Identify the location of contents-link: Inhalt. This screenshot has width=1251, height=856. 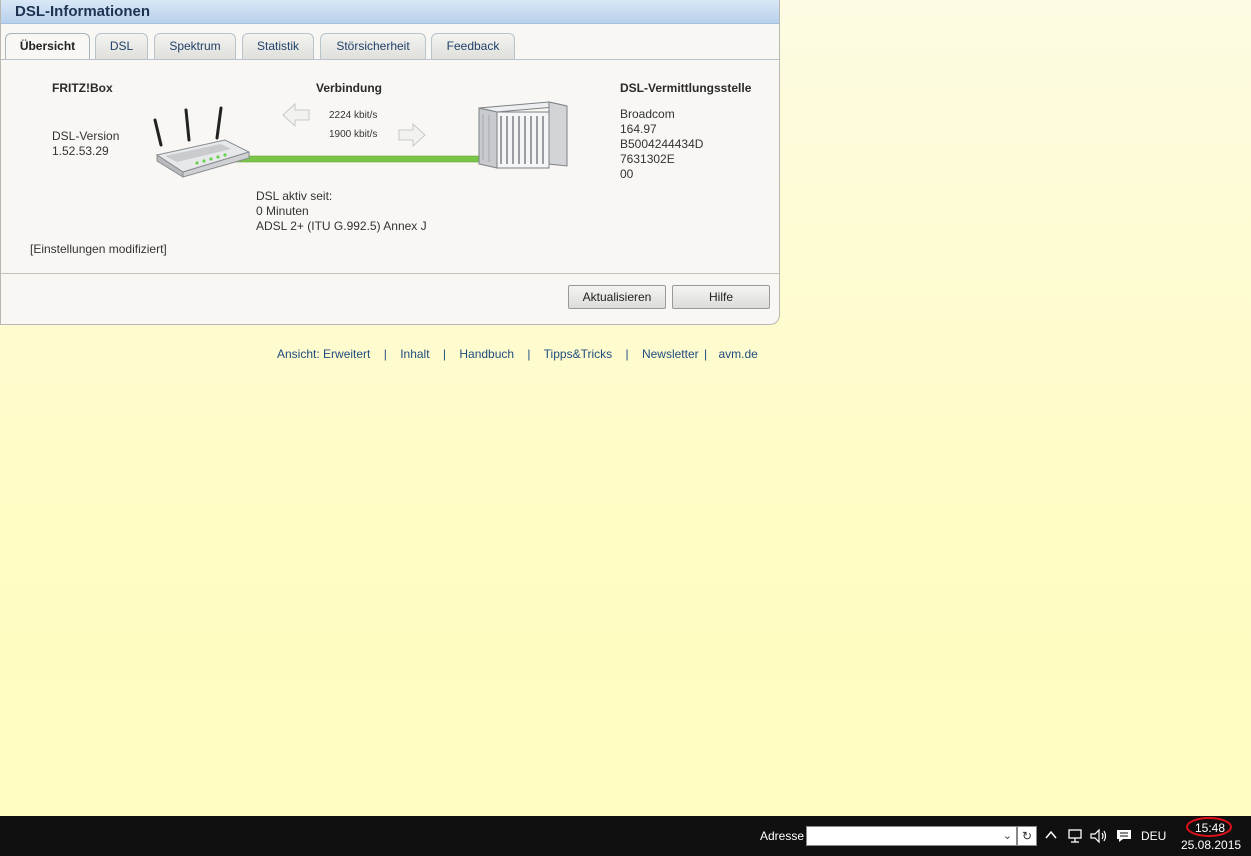
(414, 354).